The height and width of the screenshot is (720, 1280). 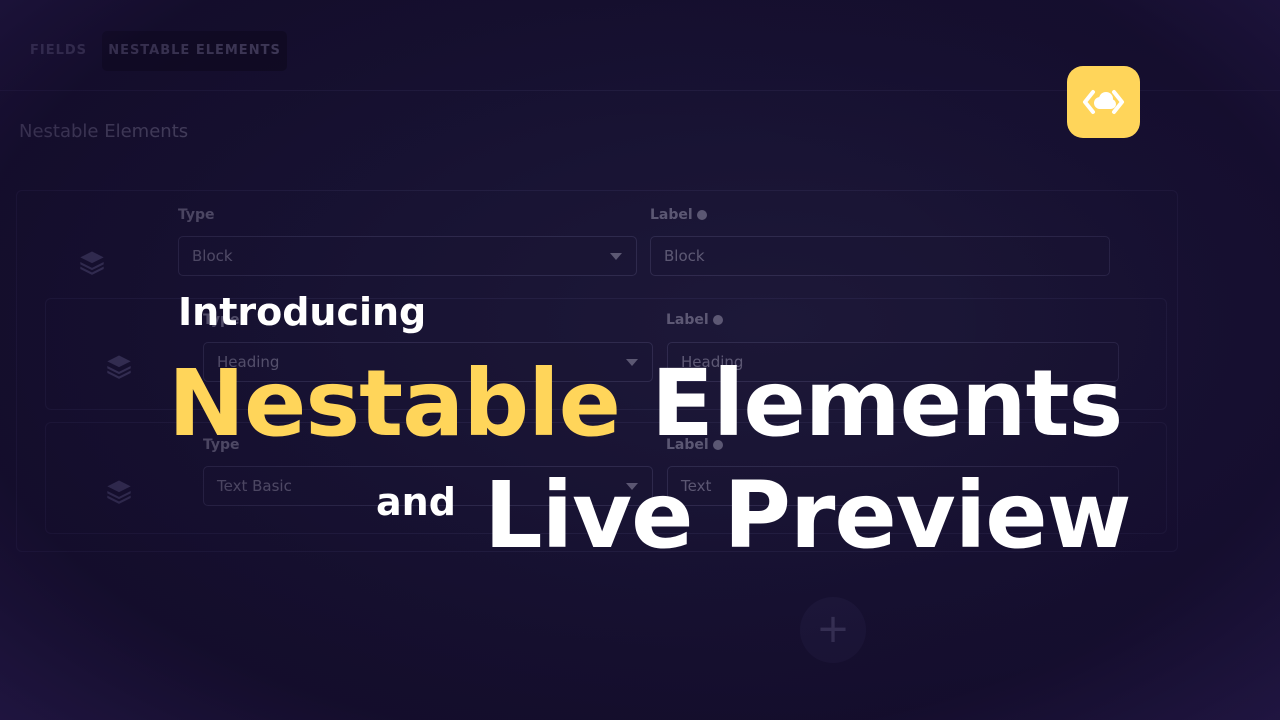 What do you see at coordinates (808, 515) in the screenshot?
I see `headline-subtitle: Live Preview` at bounding box center [808, 515].